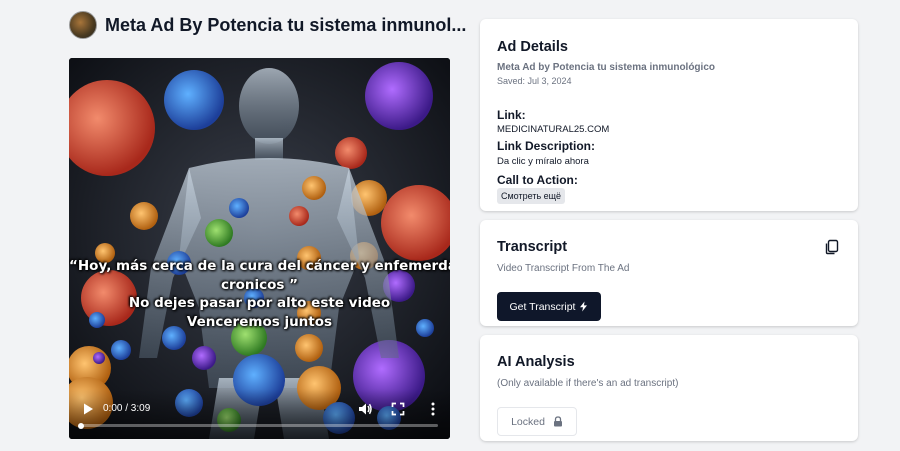 Image resolution: width=900 pixels, height=451 pixels. What do you see at coordinates (259, 284) in the screenshot?
I see `caption-line: cronicos ”` at bounding box center [259, 284].